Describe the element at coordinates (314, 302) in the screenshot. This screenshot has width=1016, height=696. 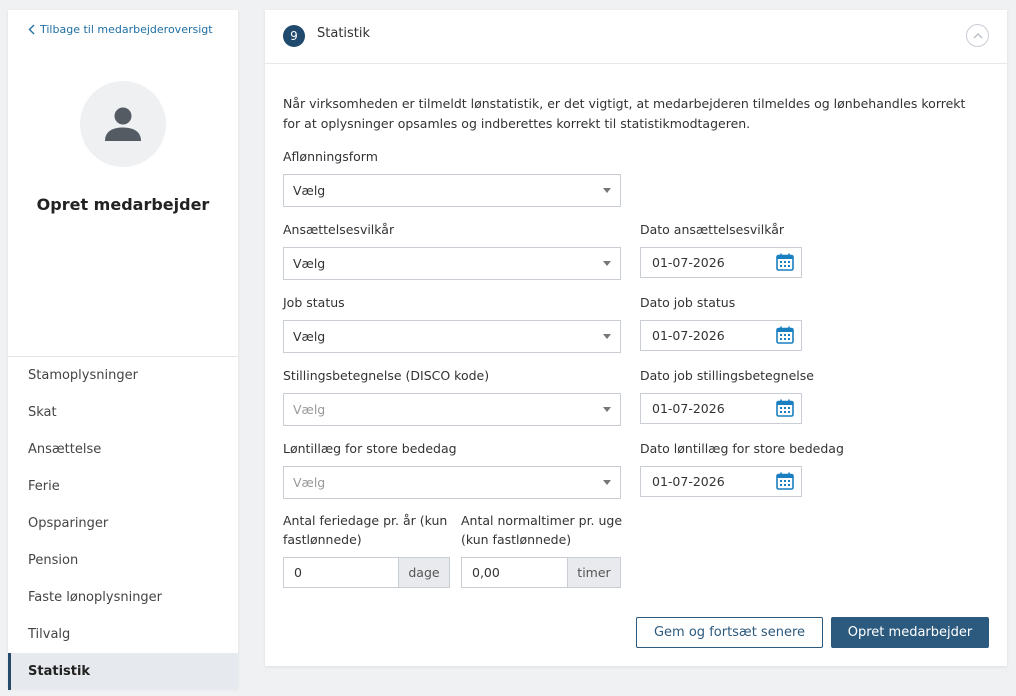
I see `job-status-label: Job status` at that location.